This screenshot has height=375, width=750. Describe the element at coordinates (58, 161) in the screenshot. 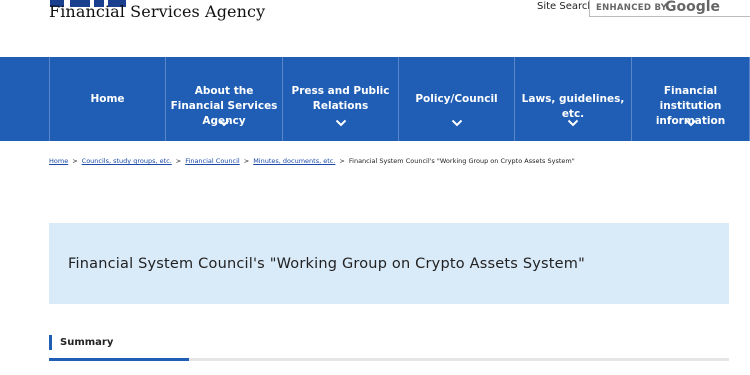

I see `breadcrumb-link-home: Home` at that location.